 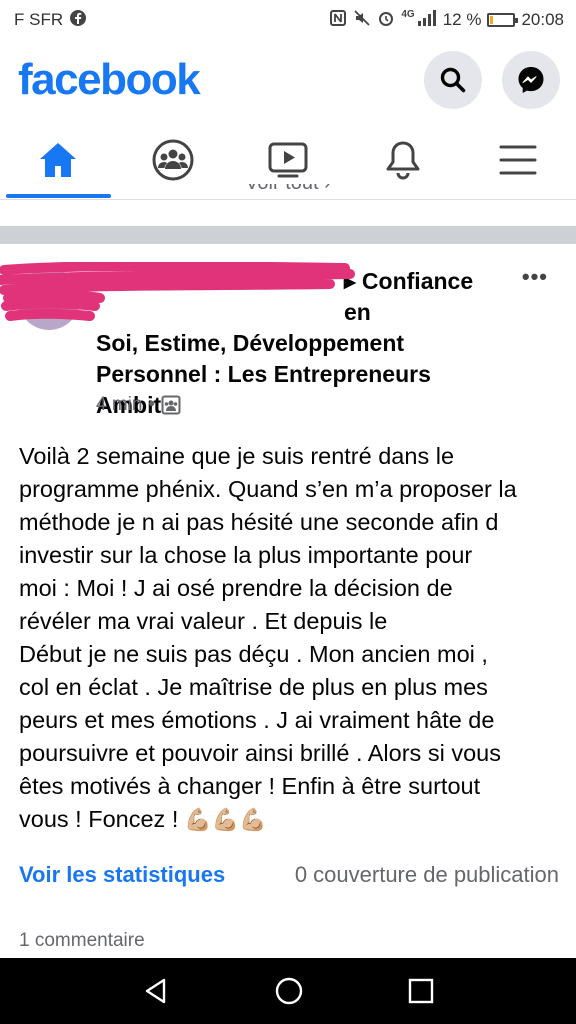 I want to click on mute-icon, so click(x=362, y=20).